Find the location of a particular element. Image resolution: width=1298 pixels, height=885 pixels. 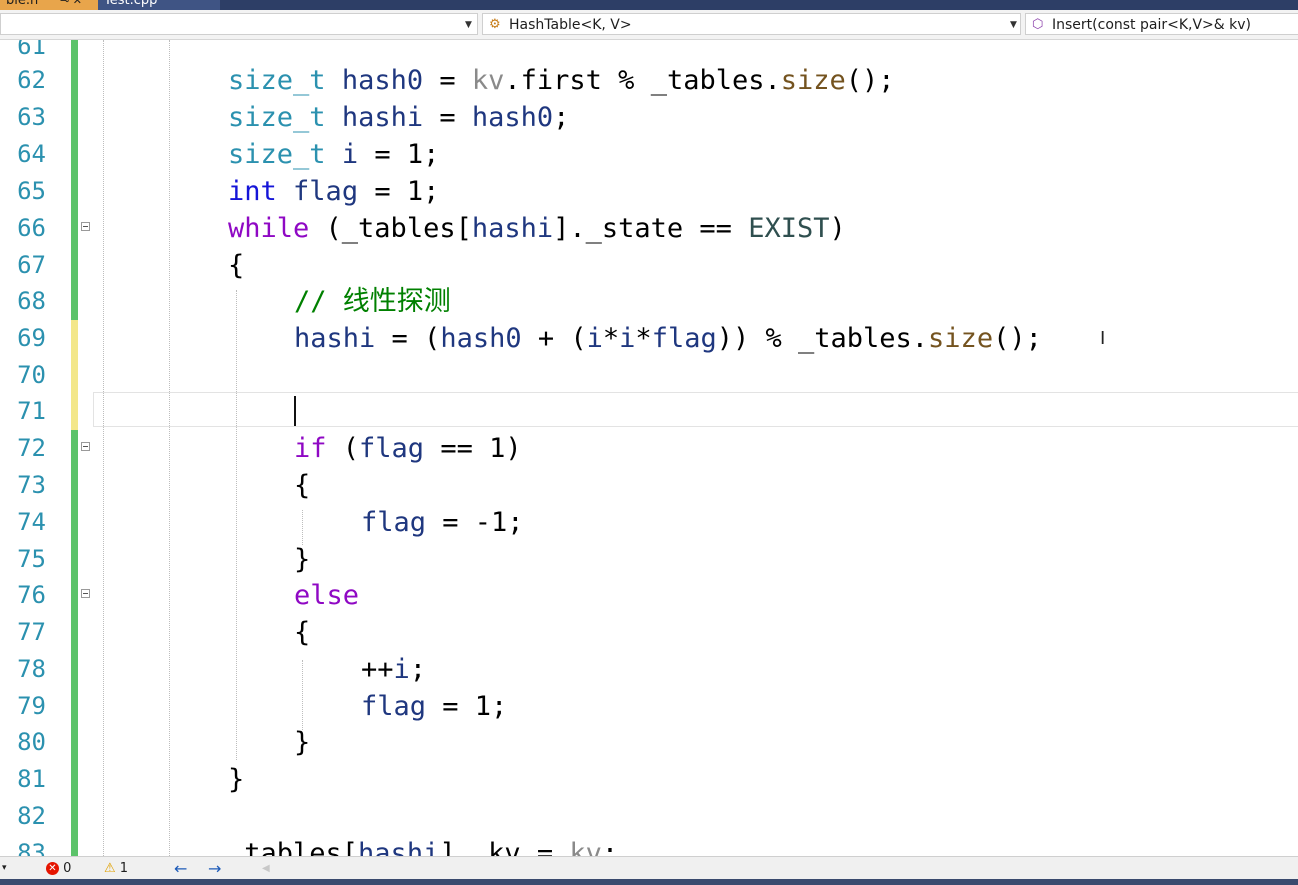

code-text: flag = 1; is located at coordinates (434, 706).